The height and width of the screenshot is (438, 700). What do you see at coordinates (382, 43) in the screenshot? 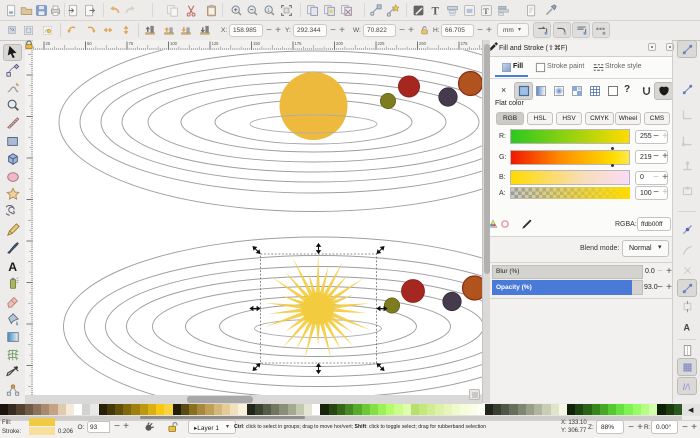
I see `svg-text: 225` at bounding box center [382, 43].